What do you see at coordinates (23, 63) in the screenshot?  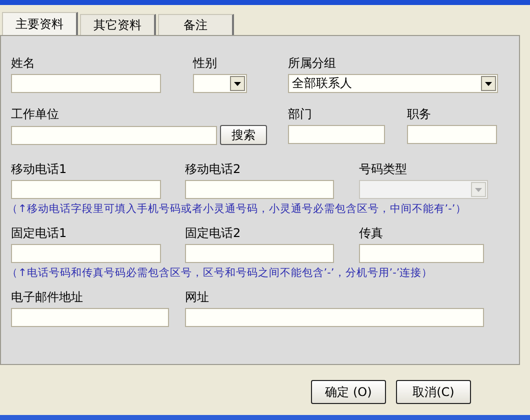 I see `field-label: 姓名` at bounding box center [23, 63].